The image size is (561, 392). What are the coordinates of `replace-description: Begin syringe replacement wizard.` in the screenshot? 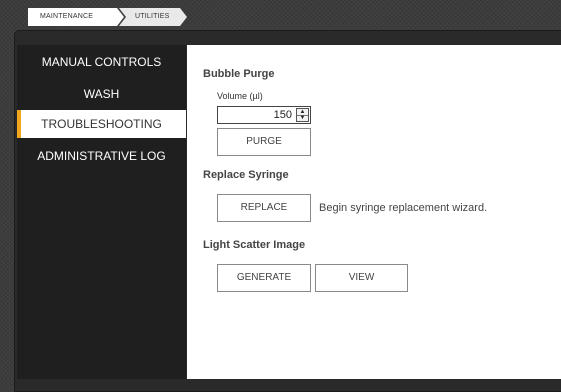 It's located at (403, 208).